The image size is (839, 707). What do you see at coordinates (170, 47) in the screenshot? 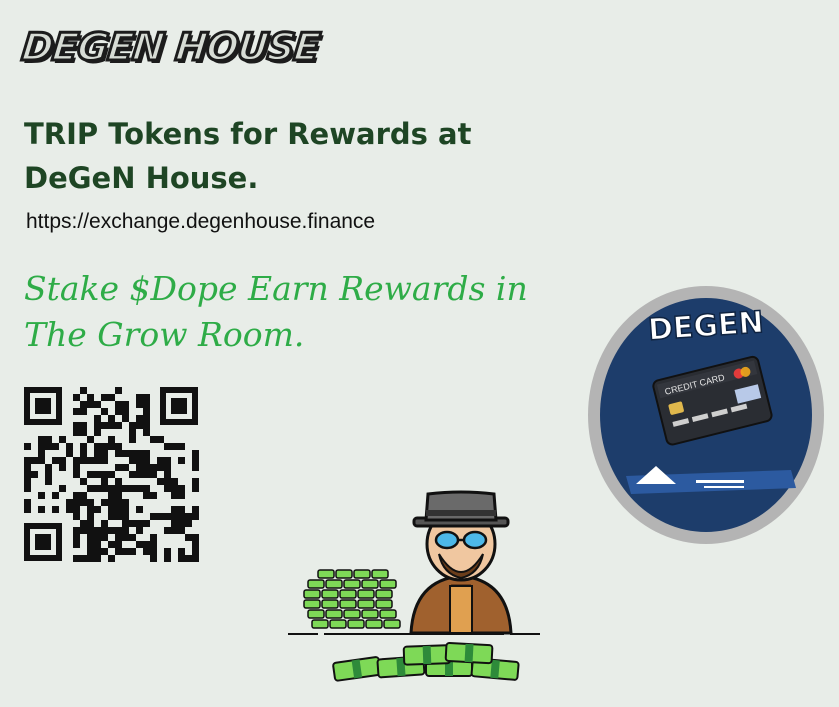
I see `degen-house-logo: DEGEN HOUSE` at bounding box center [170, 47].